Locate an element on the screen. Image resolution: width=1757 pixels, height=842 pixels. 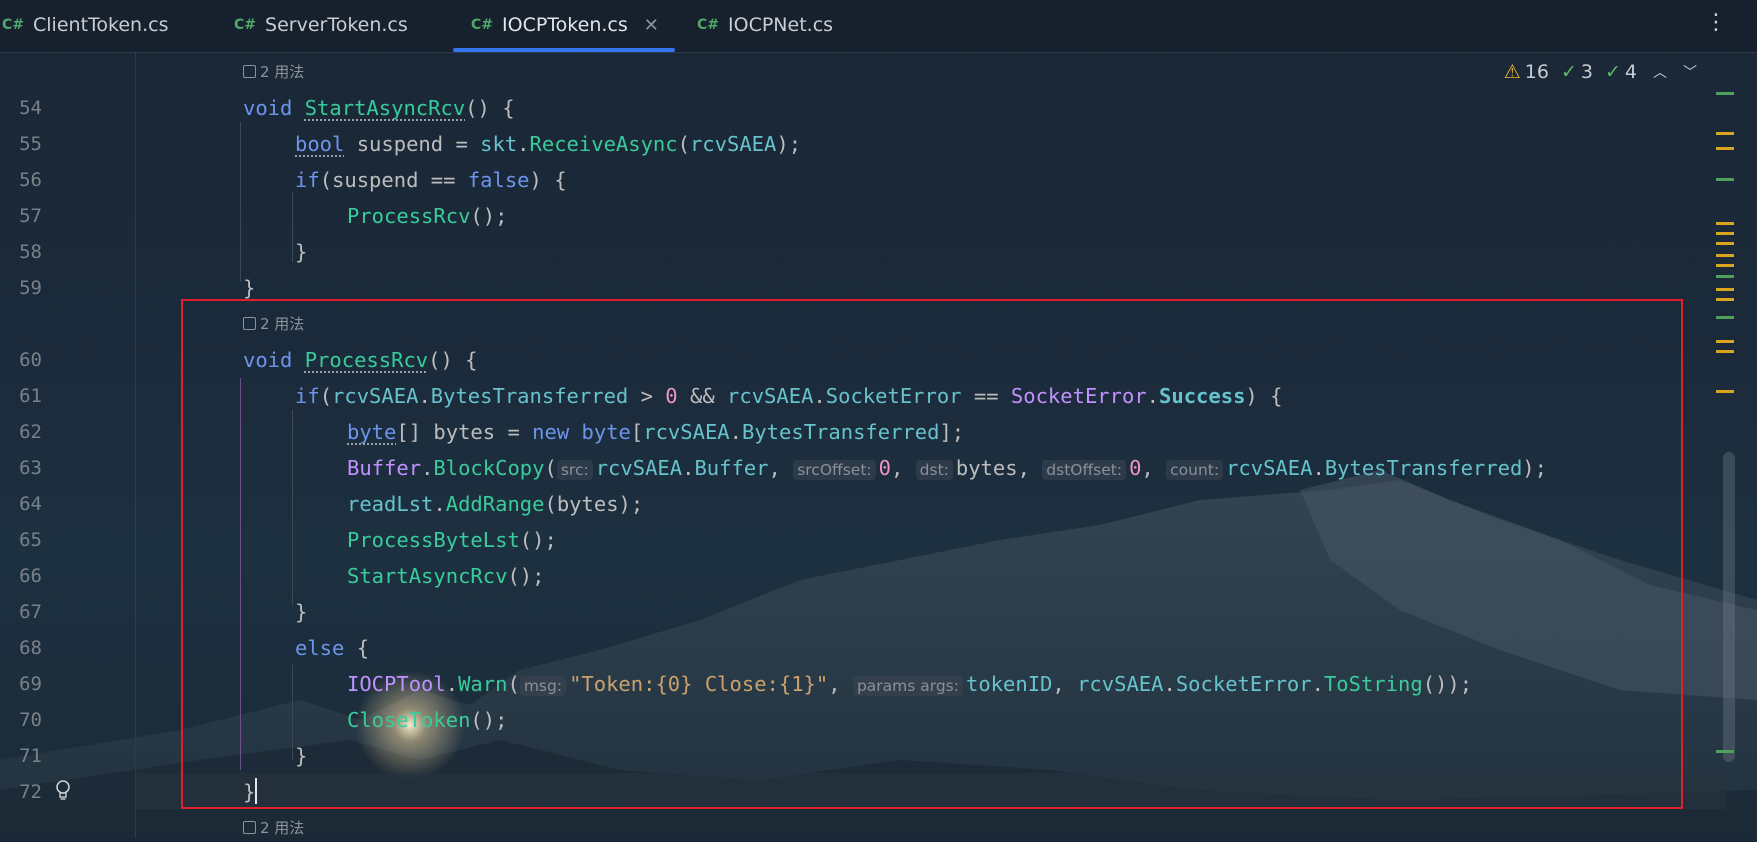
tab-label: IOCPNet.cs is located at coordinates (781, 25).